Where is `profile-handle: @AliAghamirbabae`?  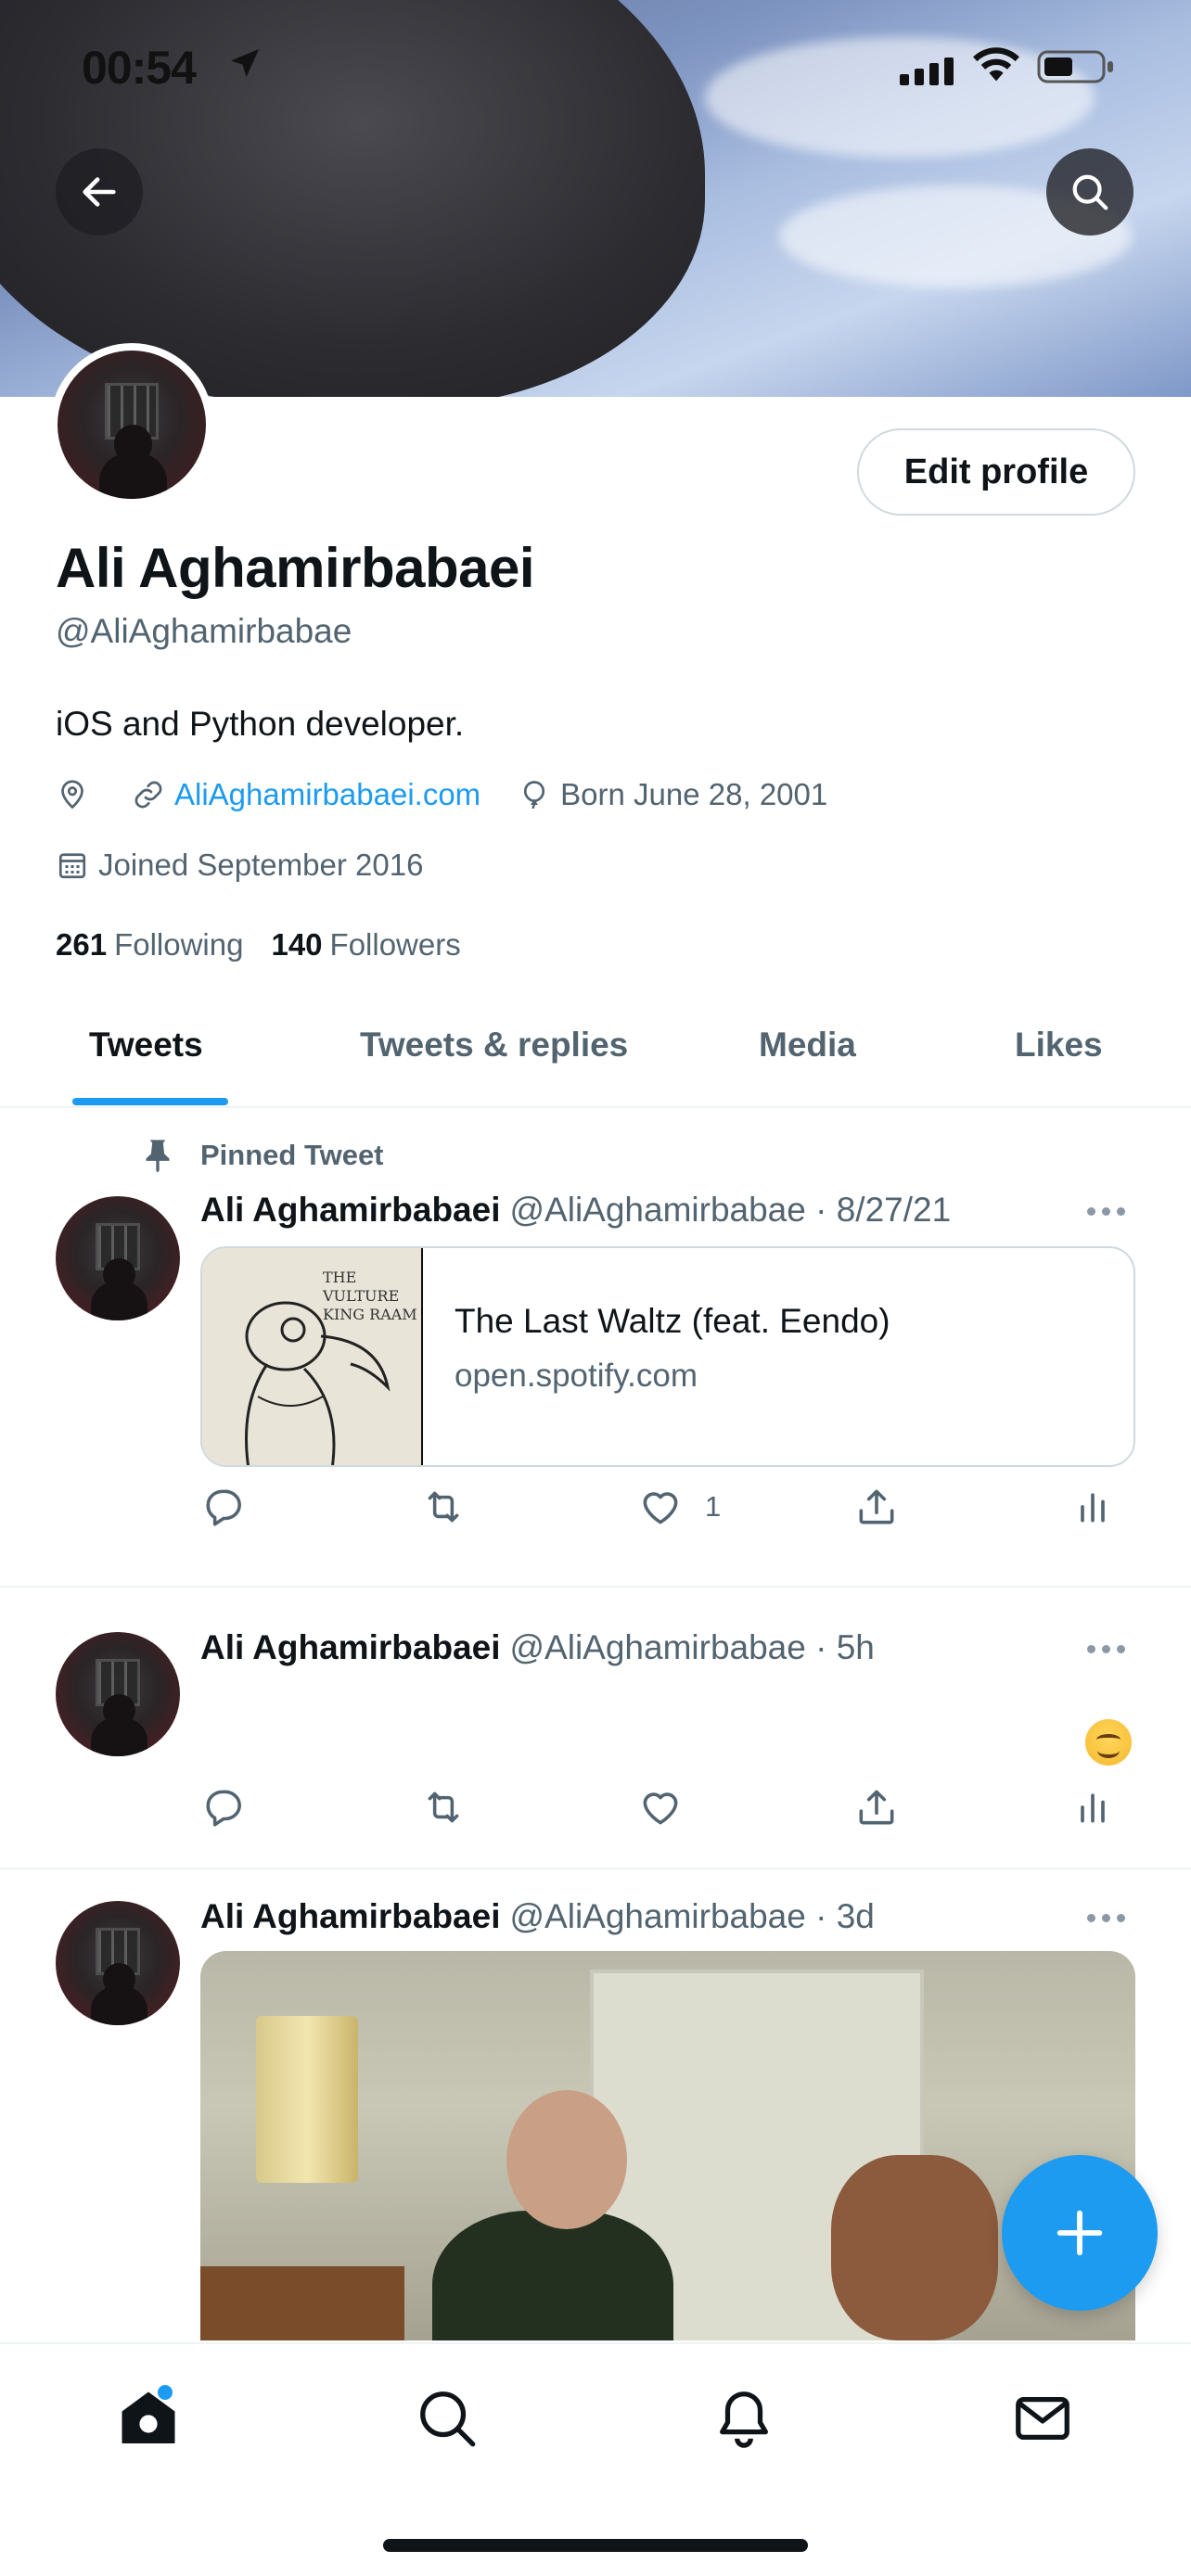 profile-handle: @AliAghamirbabae is located at coordinates (204, 631).